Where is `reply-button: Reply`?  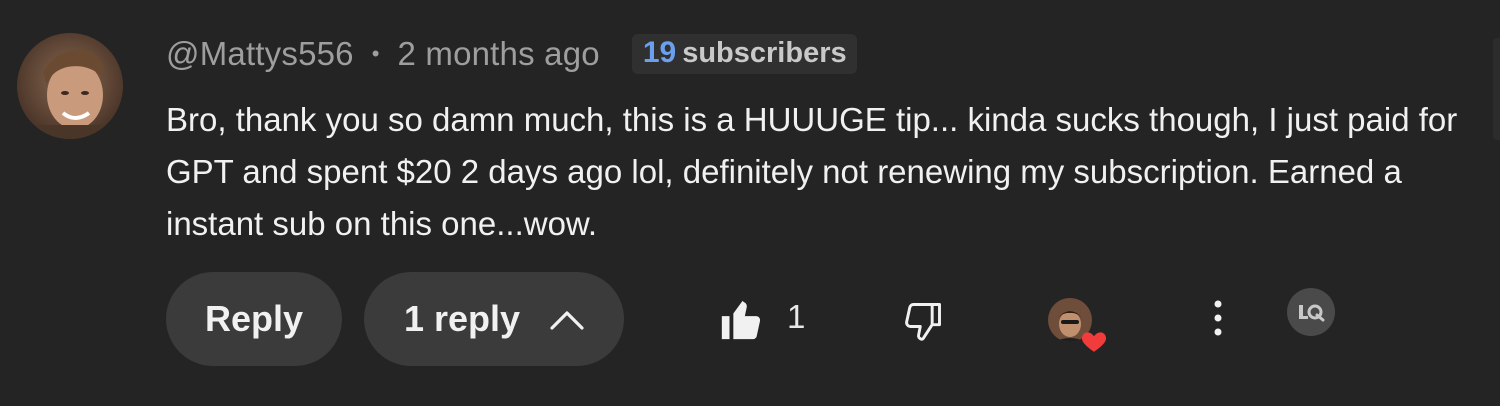
reply-button: Reply is located at coordinates (254, 319).